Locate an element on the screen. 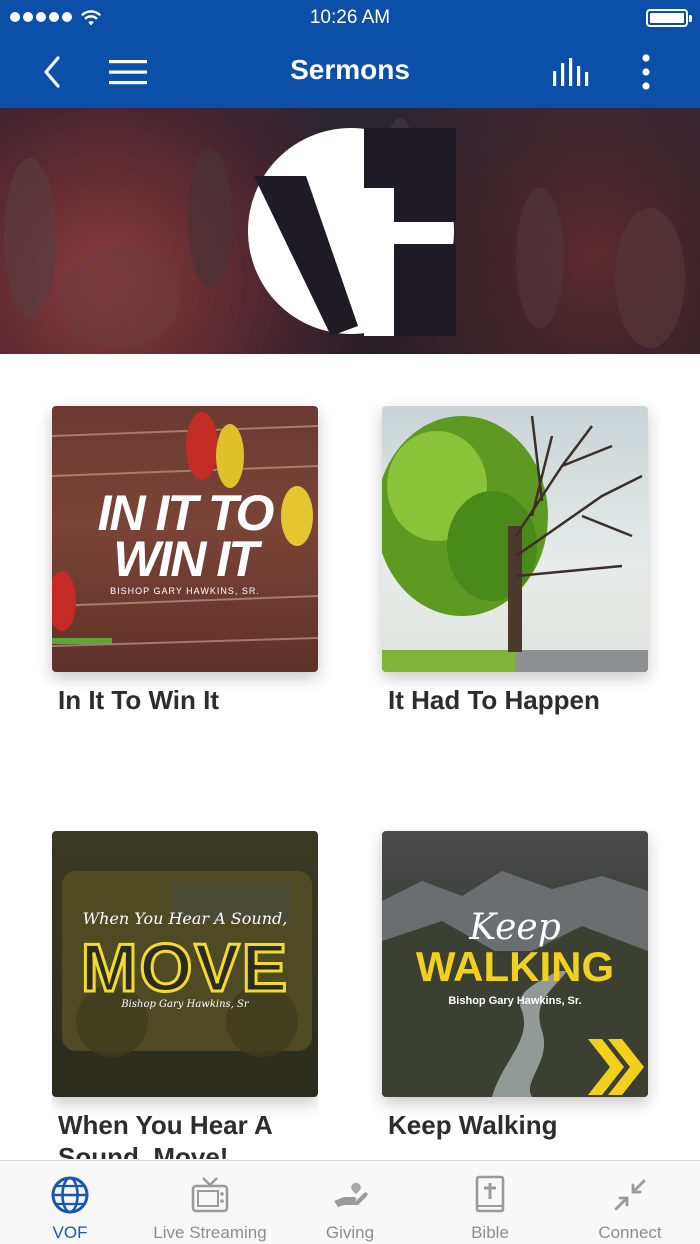  artwork-main-text: MOVE is located at coordinates (184, 968).